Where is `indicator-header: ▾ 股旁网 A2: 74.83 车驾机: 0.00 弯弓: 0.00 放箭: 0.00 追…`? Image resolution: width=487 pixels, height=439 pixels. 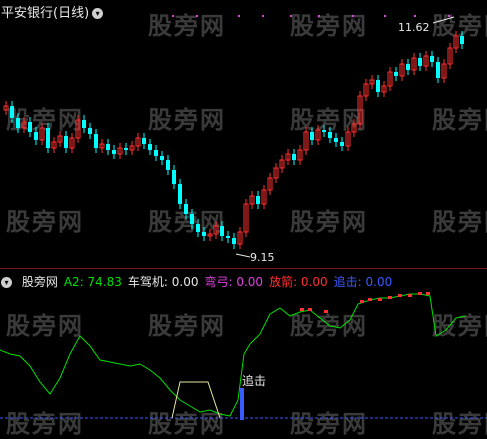
indicator-header: ▾ 股旁网 A2: 74.83 车驾机: 0.00 弯弓: 0.00 放箭: 0.00 追… is located at coordinates (199, 281).